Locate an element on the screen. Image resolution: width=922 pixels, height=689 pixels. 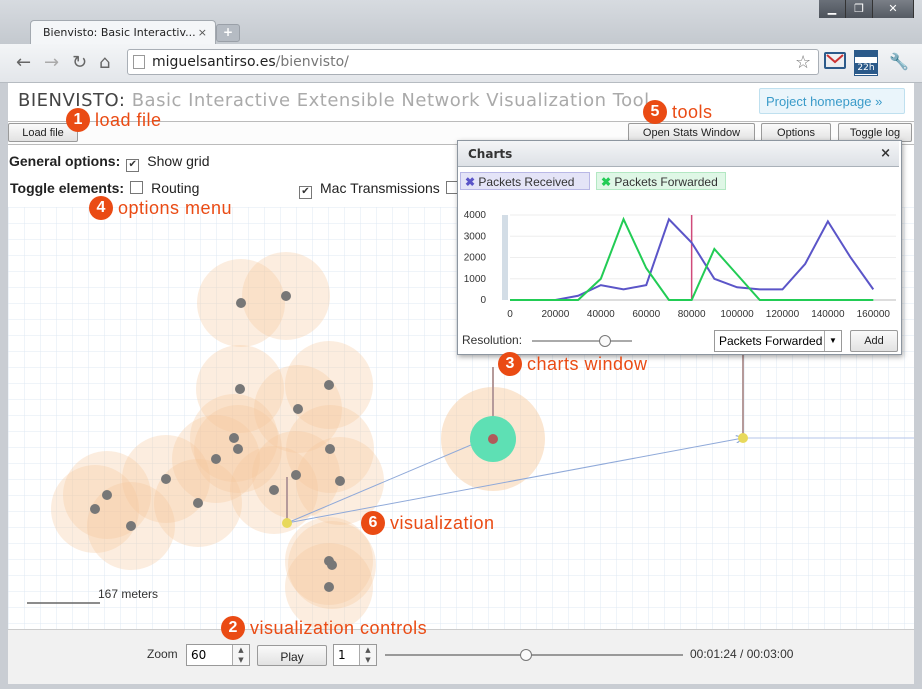
legend-label: Packets Forwarded is located at coordinates (666, 182).